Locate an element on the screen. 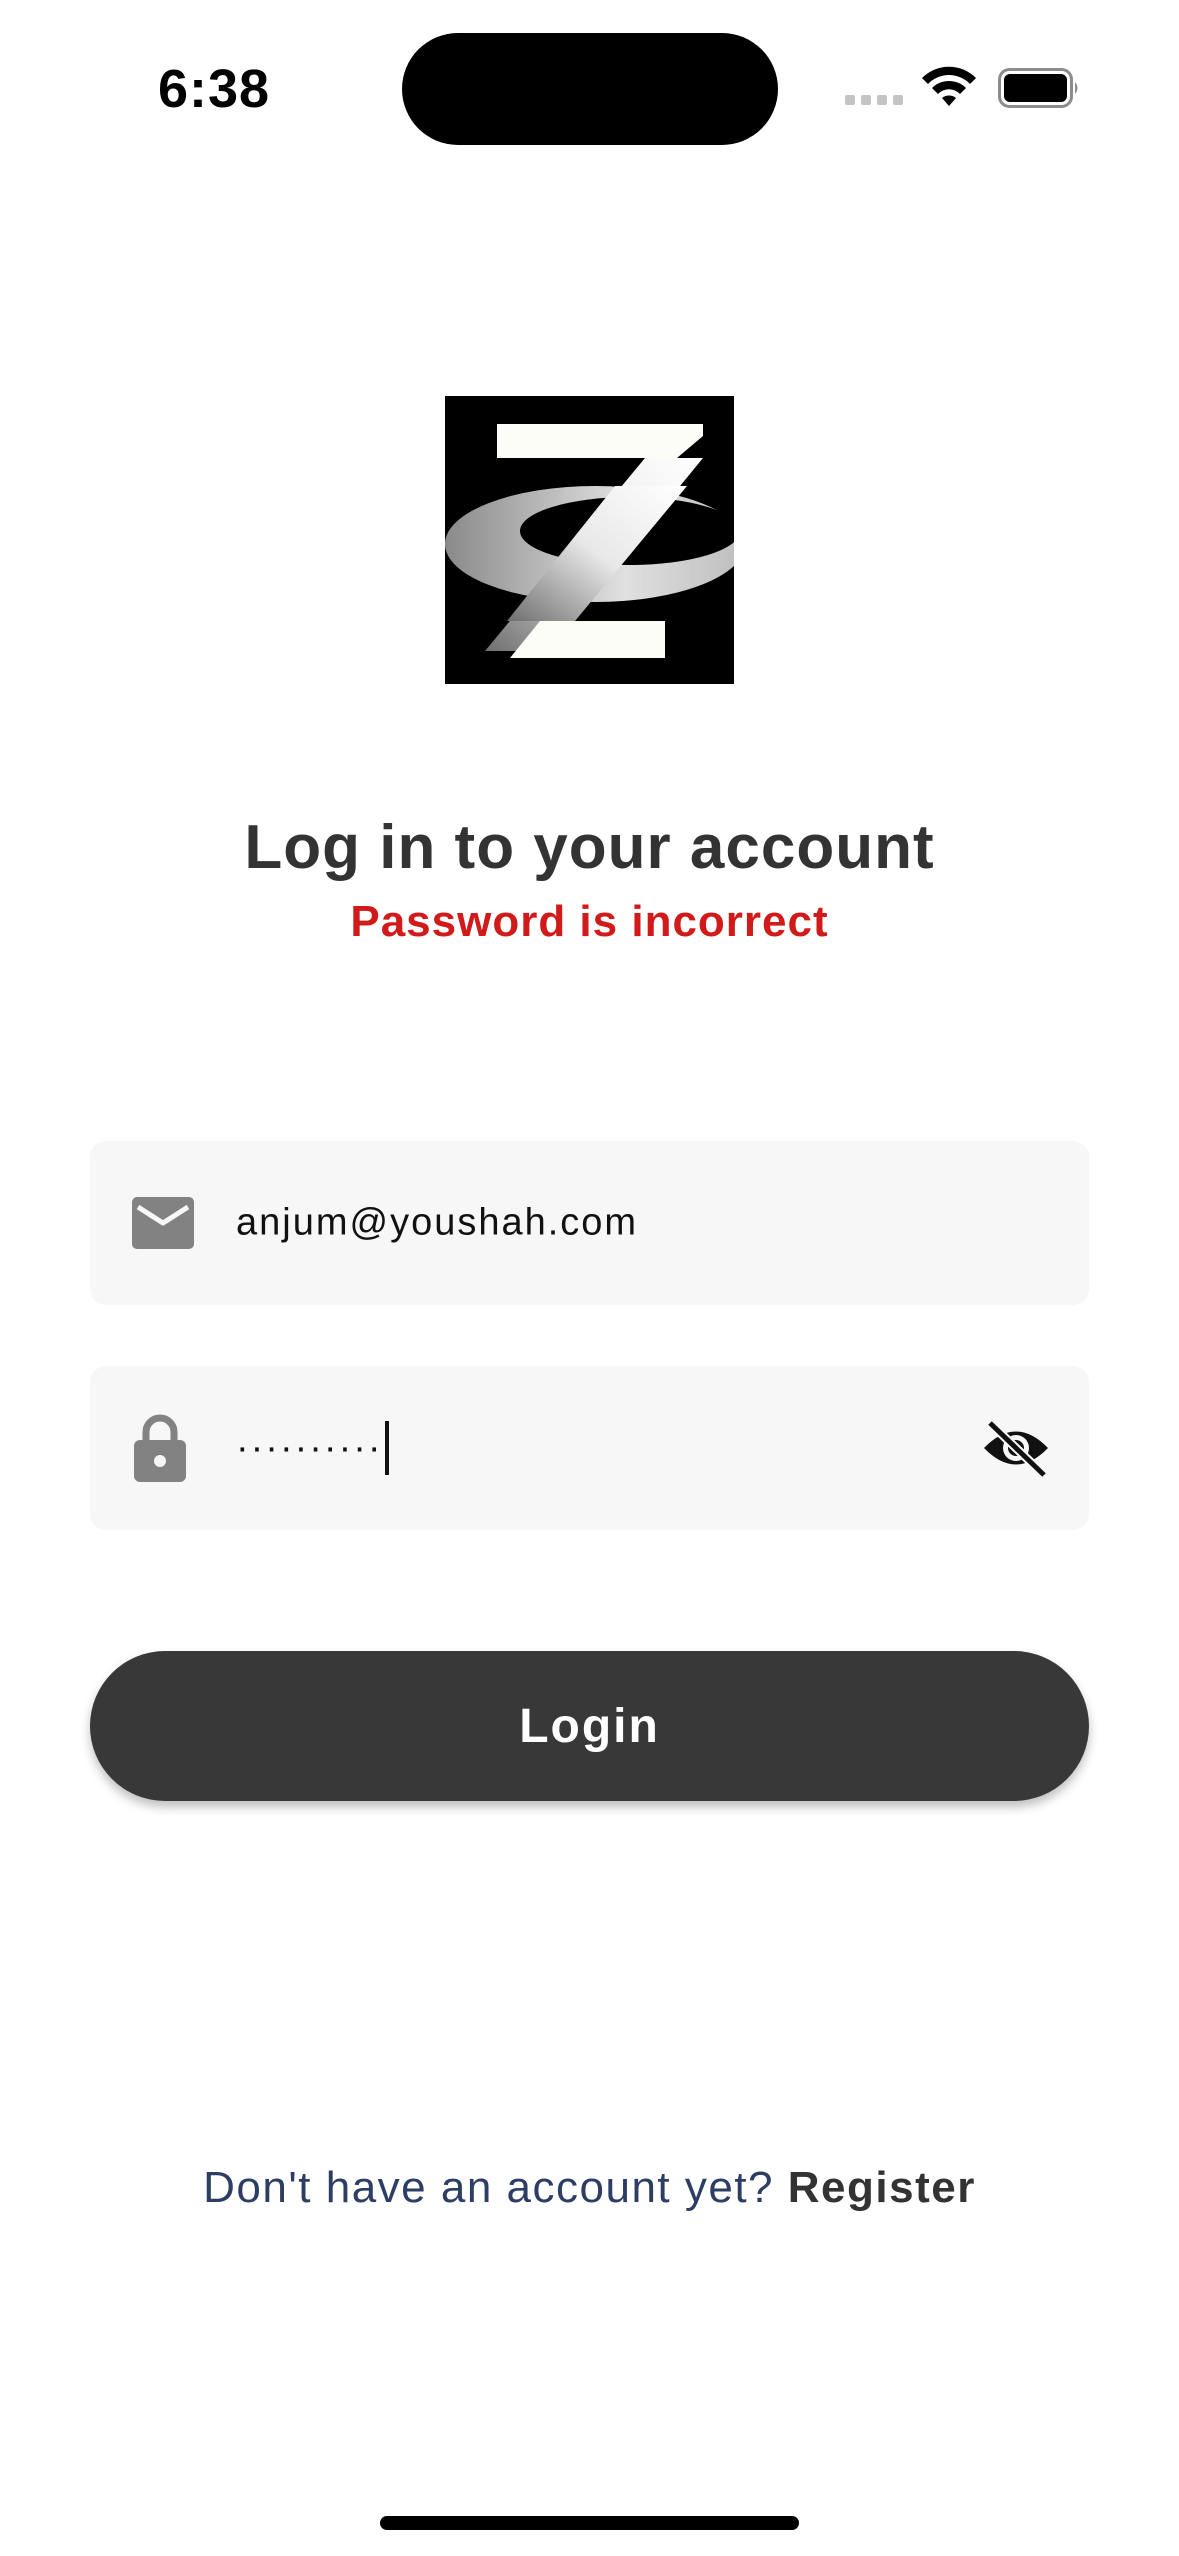  battery-icon is located at coordinates (1038, 88).